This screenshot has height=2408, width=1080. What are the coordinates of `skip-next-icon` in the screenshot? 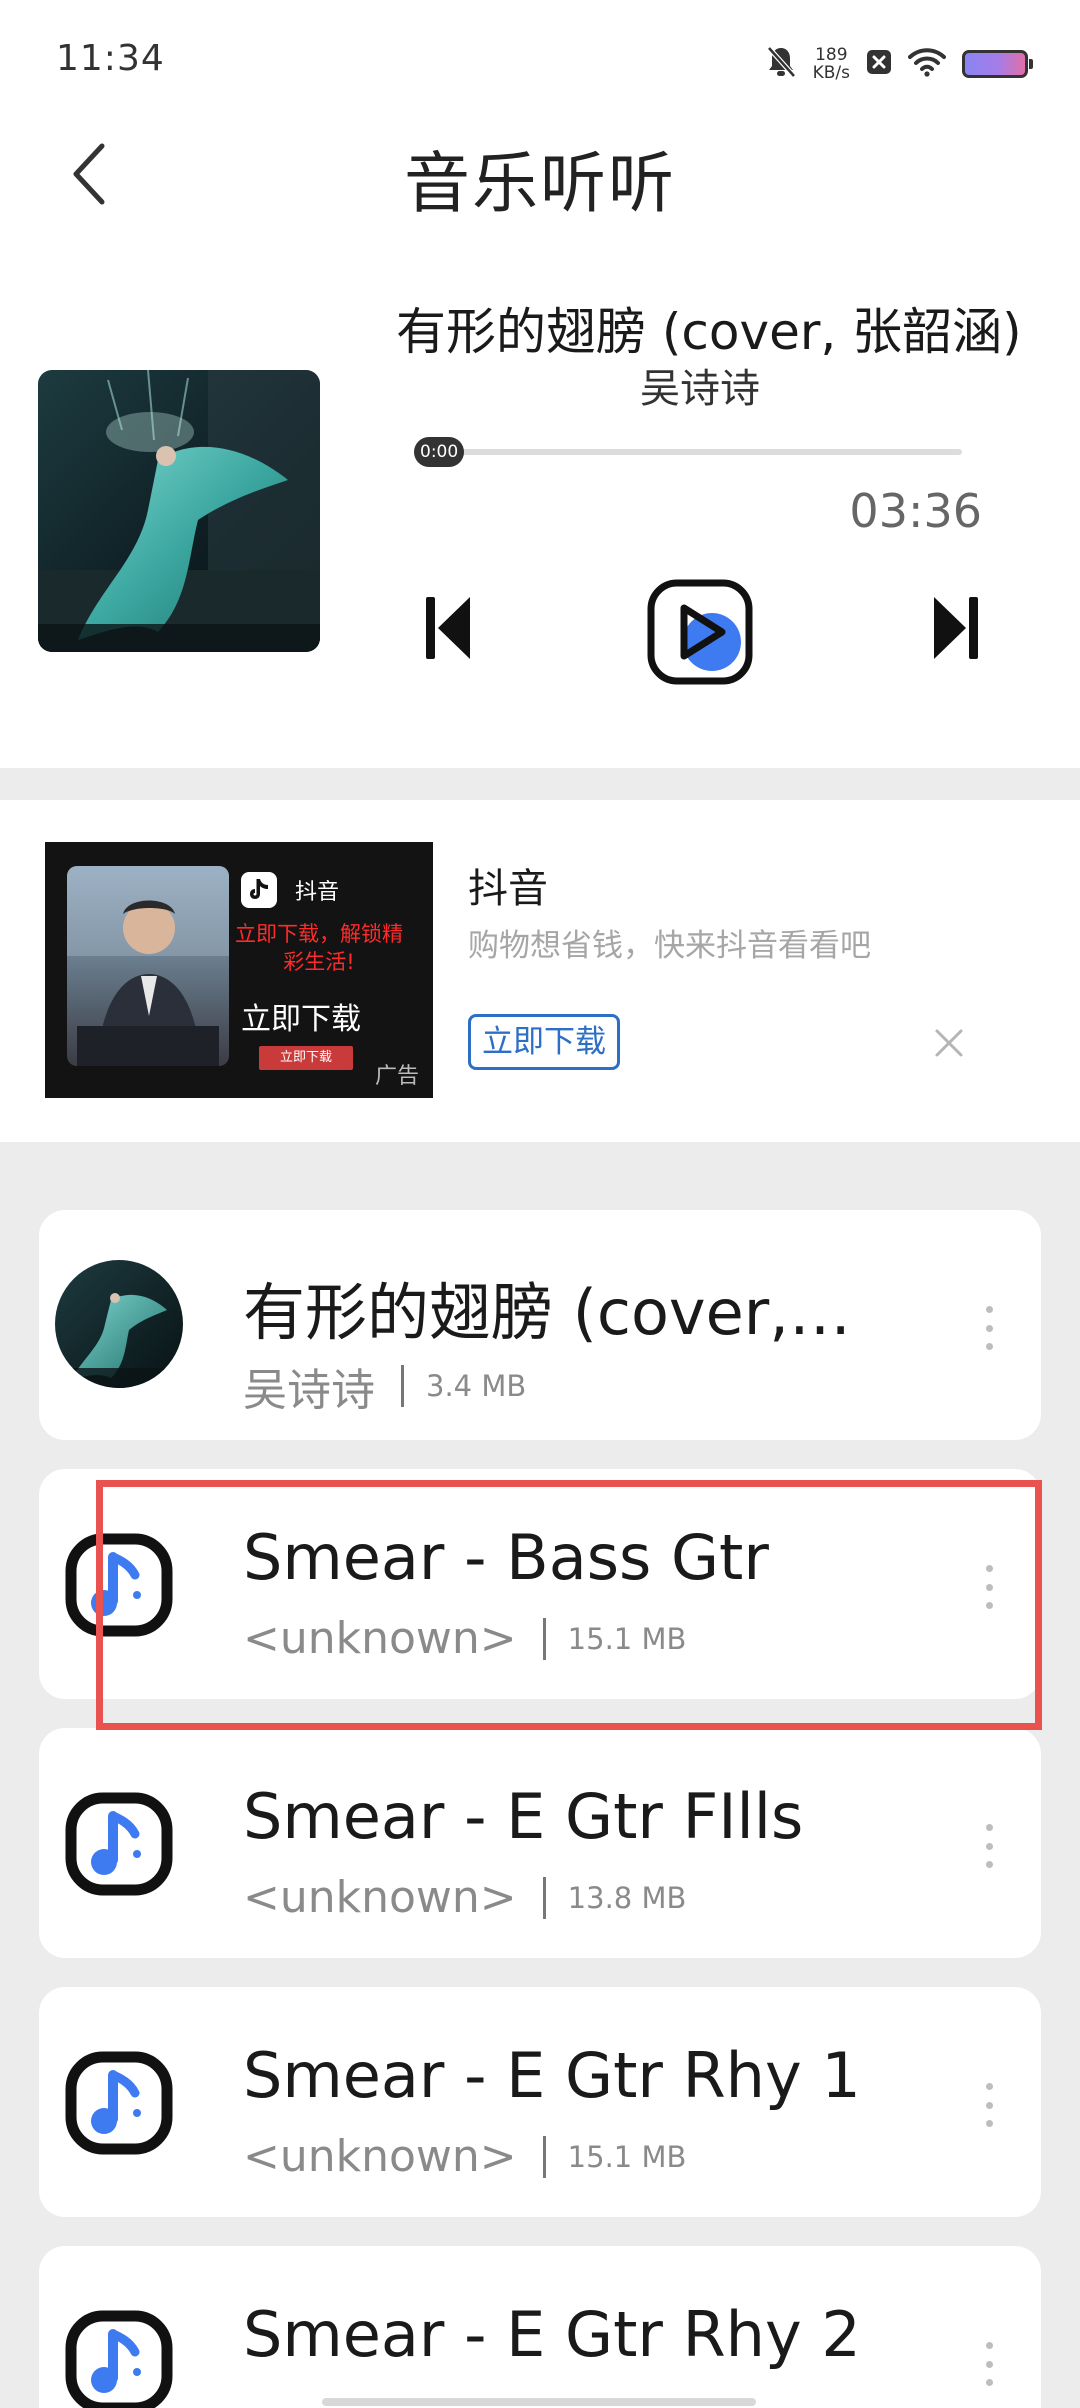 It's located at (956, 628).